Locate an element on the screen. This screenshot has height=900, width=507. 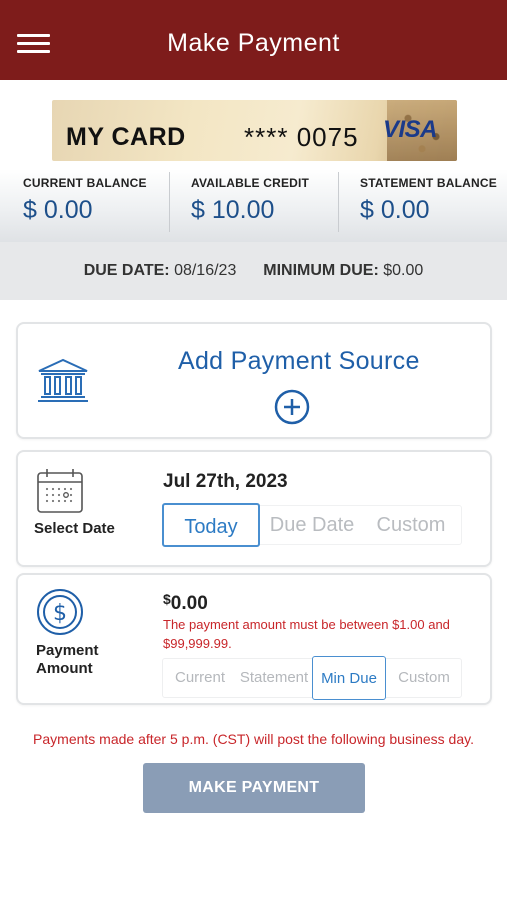
current-balance-value: $ 0.00 is located at coordinates (58, 210).